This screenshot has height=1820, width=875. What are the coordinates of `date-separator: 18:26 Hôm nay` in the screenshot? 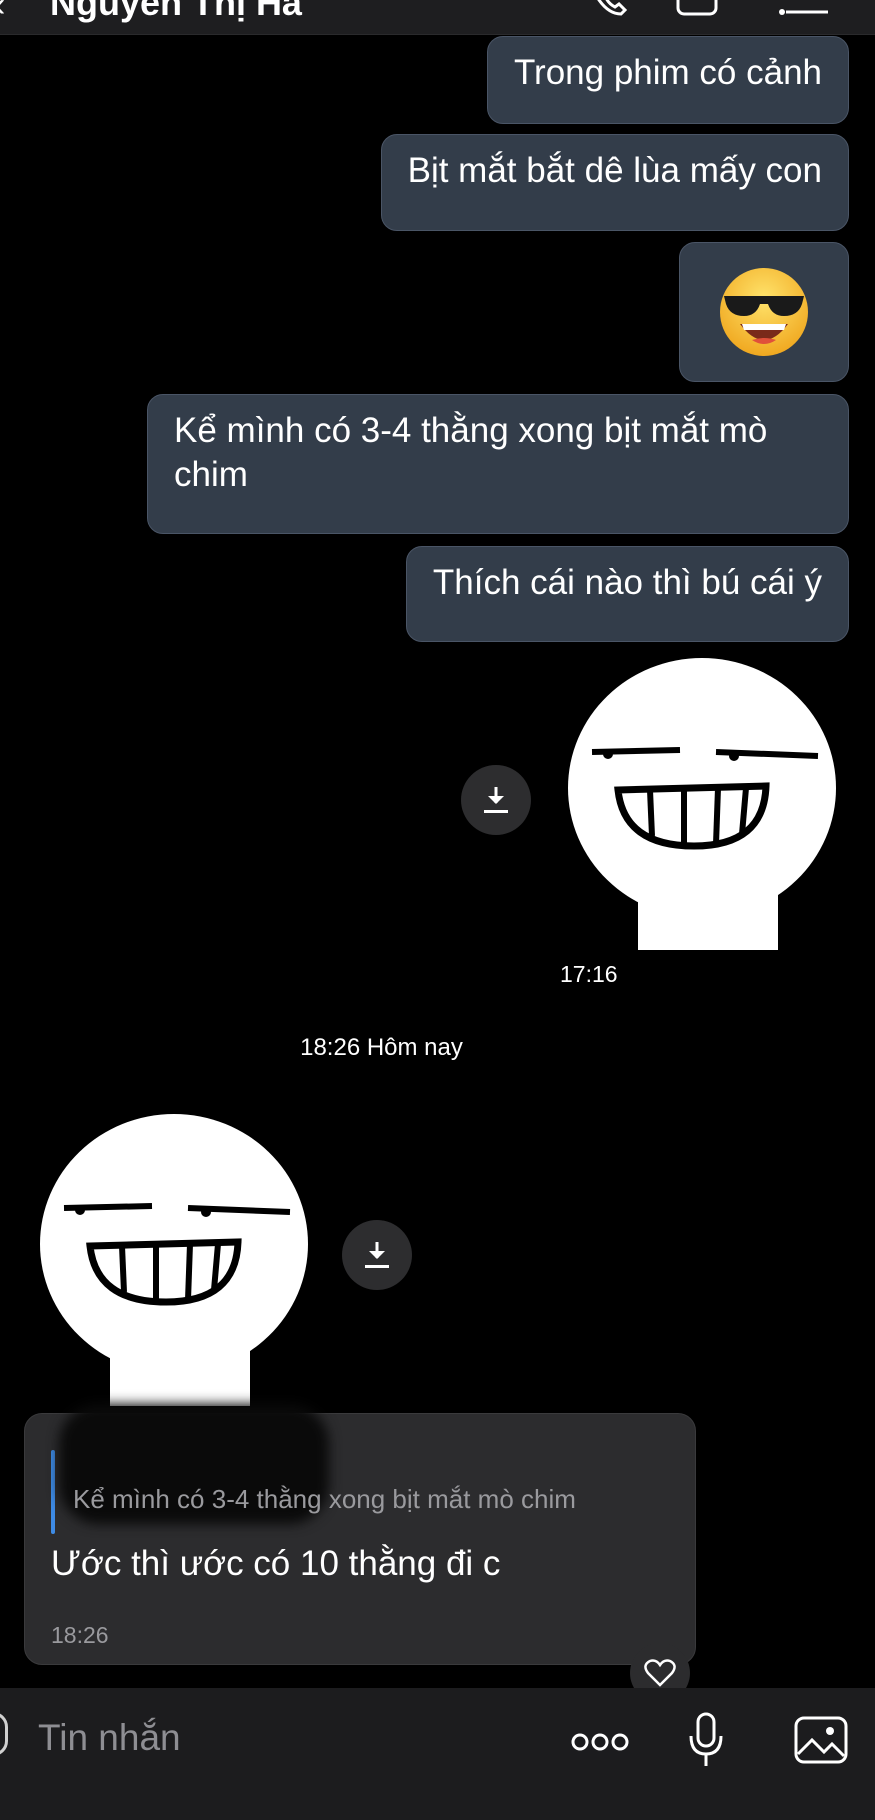 It's located at (381, 1047).